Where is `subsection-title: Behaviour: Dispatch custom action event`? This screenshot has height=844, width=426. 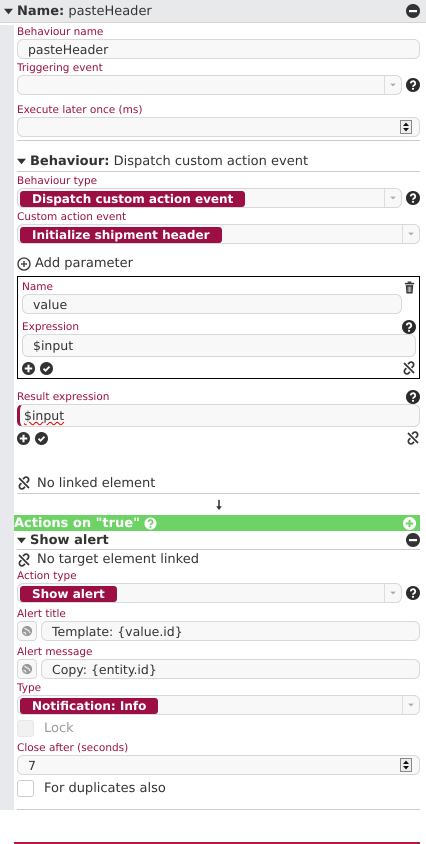
subsection-title: Behaviour: Dispatch custom action event is located at coordinates (169, 161).